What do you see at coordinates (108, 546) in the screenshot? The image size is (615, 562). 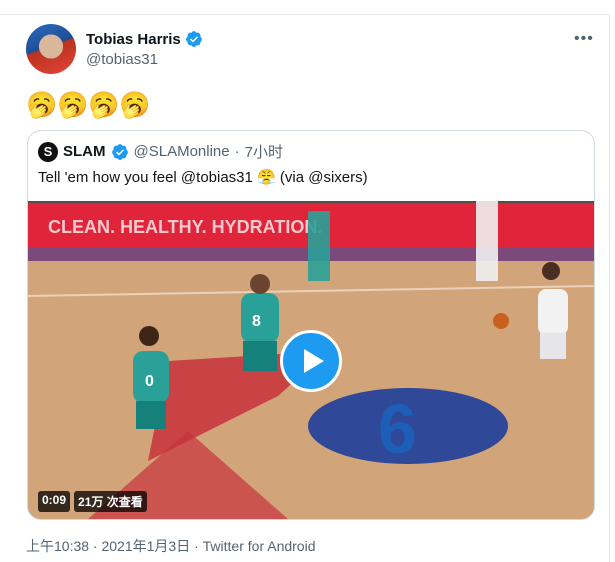 I see `tweet-timestamp: 上午10:38 · 2021年1月3日` at bounding box center [108, 546].